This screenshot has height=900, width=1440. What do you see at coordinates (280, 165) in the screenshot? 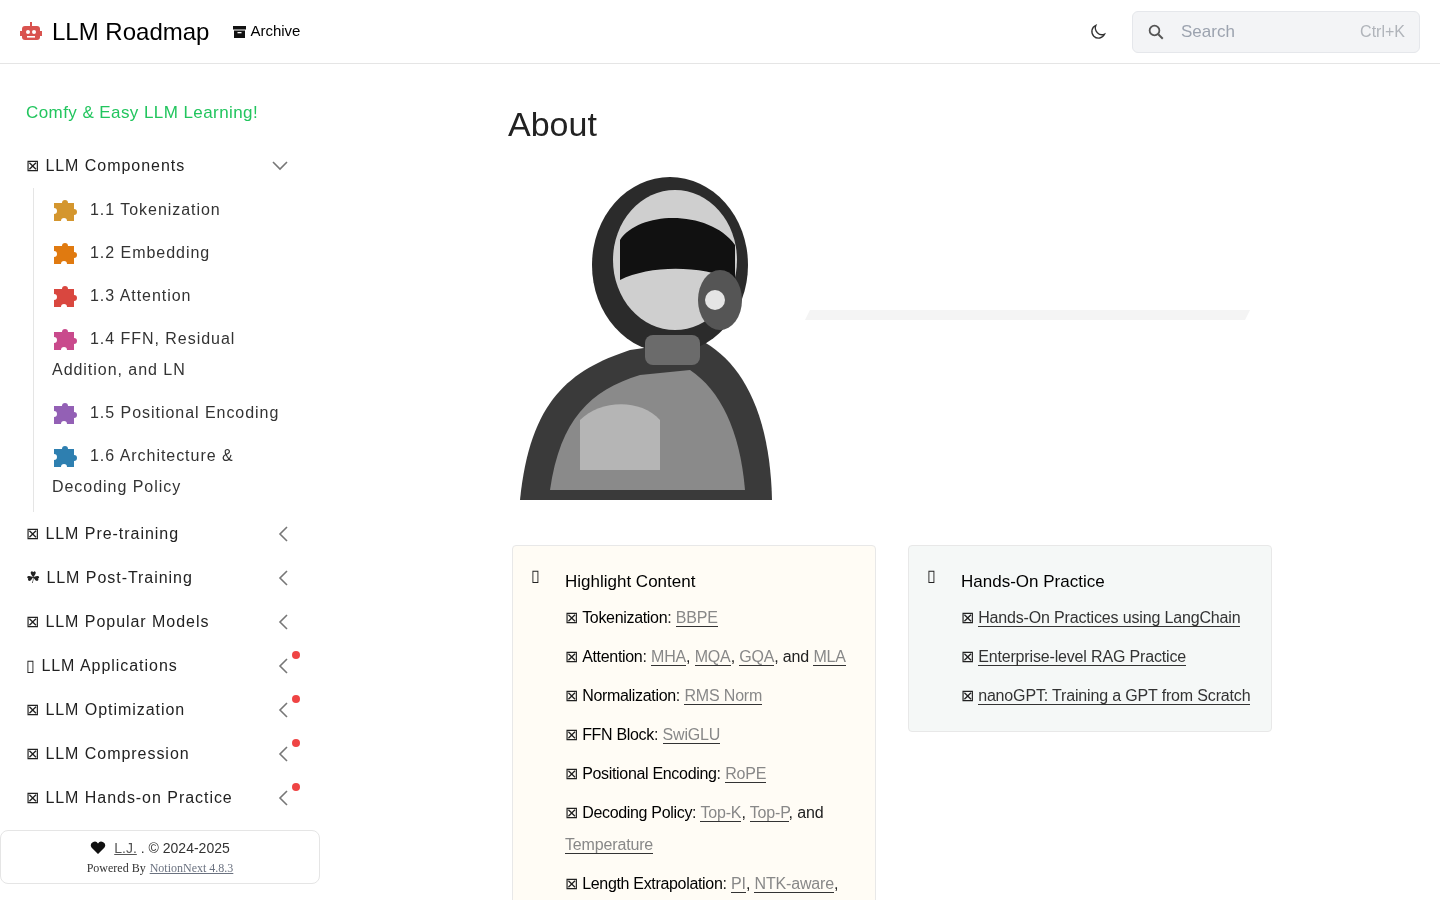
I see `chevron-down-icon` at bounding box center [280, 165].